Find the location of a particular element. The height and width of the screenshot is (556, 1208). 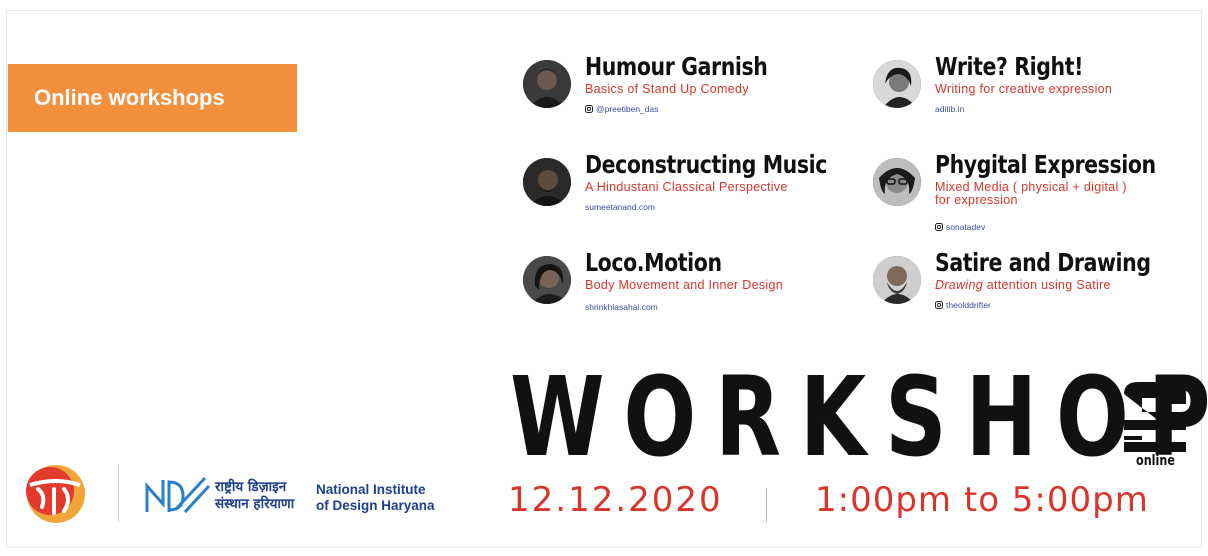

subtitle-rest: attention using Satire is located at coordinates (1046, 285).